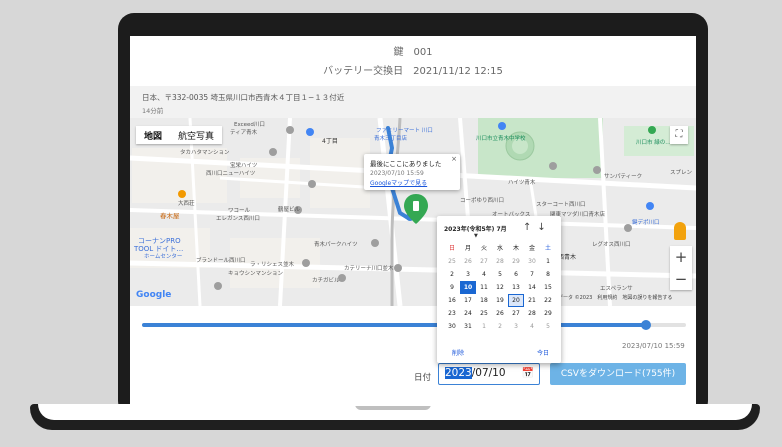  I want to click on calendar-week: 9 10 11 12 13 14 15, so click(500, 287).